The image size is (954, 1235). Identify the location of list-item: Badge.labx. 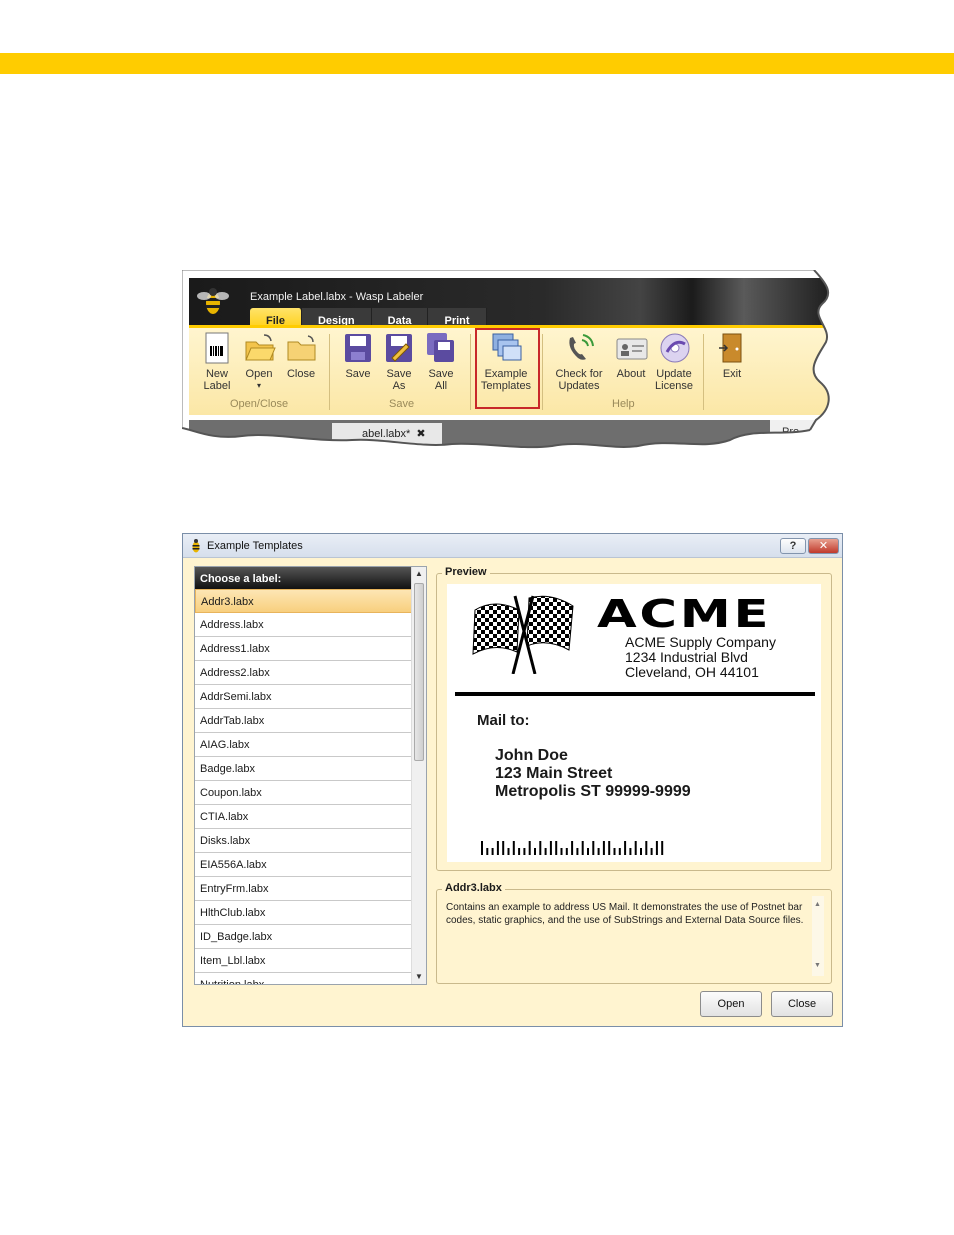
(303, 769).